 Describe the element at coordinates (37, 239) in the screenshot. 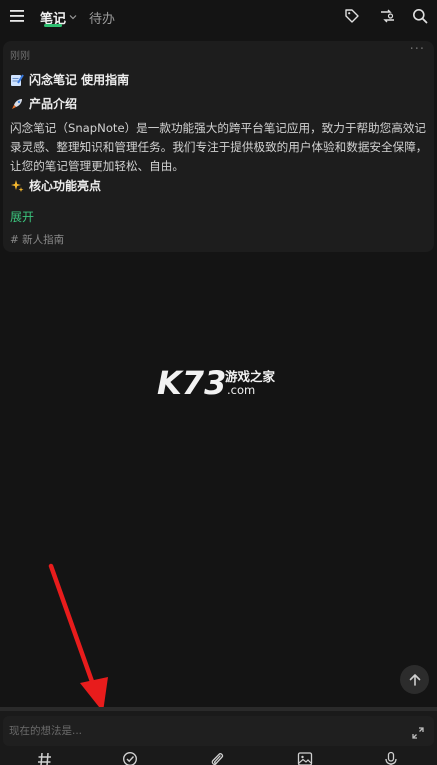

I see `note-tag: # 新人指南` at that location.